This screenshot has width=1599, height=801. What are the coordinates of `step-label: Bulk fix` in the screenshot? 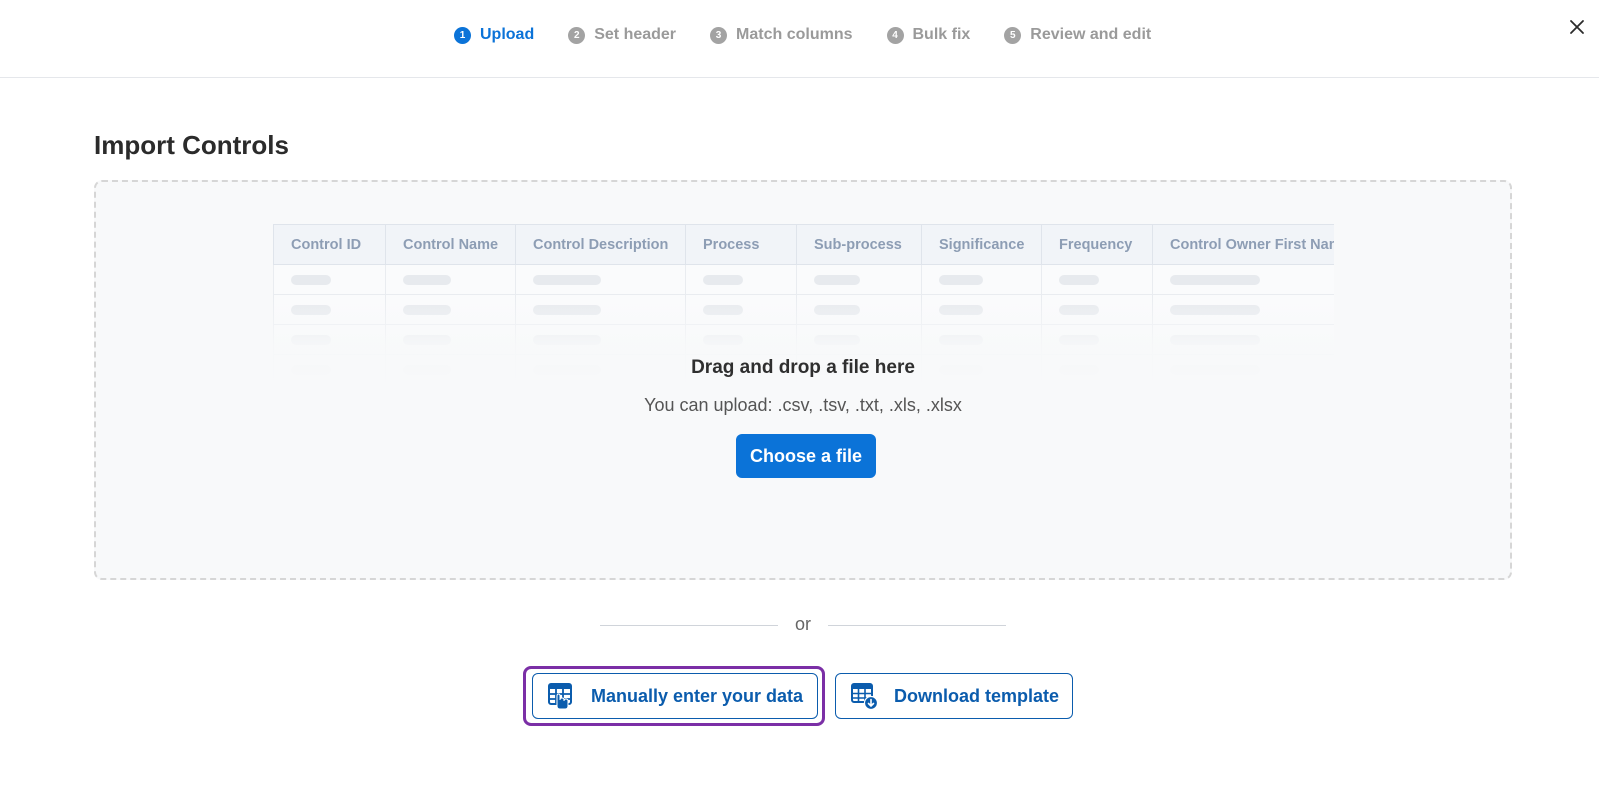 It's located at (941, 34).